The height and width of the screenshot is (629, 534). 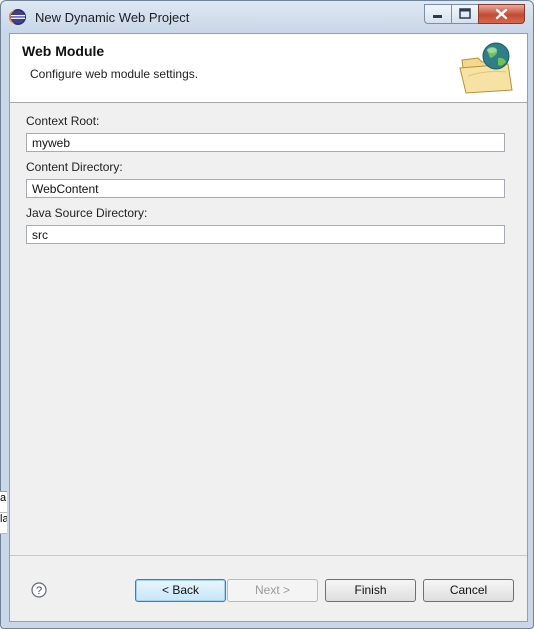 I want to click on title-bar: New Dynamic Web Project, so click(x=267, y=17).